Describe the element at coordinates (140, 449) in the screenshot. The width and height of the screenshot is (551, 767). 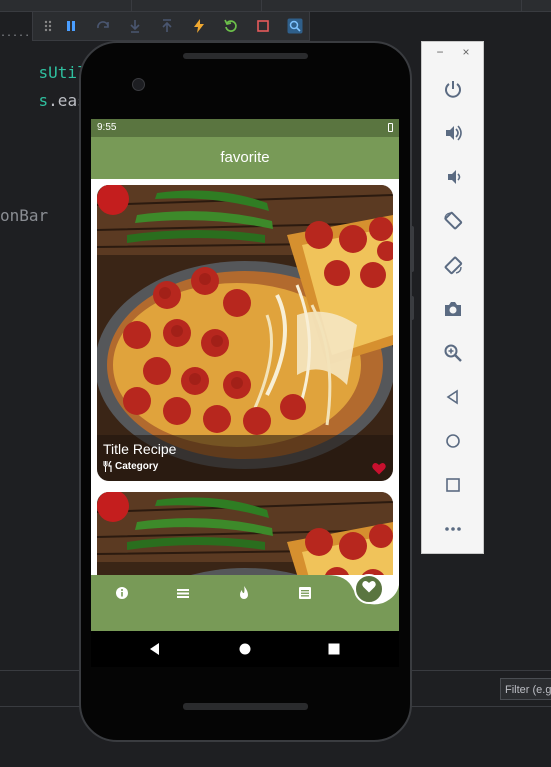
I see `recipe-title: Title Recipe` at that location.